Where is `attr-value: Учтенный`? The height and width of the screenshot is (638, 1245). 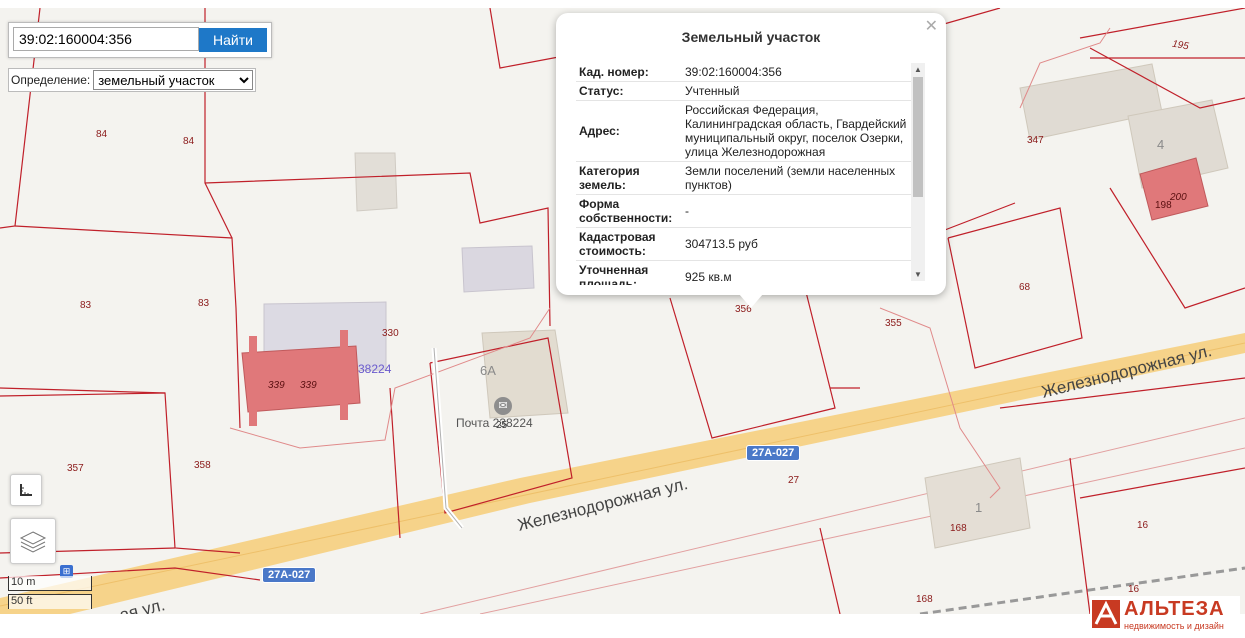 attr-value: Учтенный is located at coordinates (797, 91).